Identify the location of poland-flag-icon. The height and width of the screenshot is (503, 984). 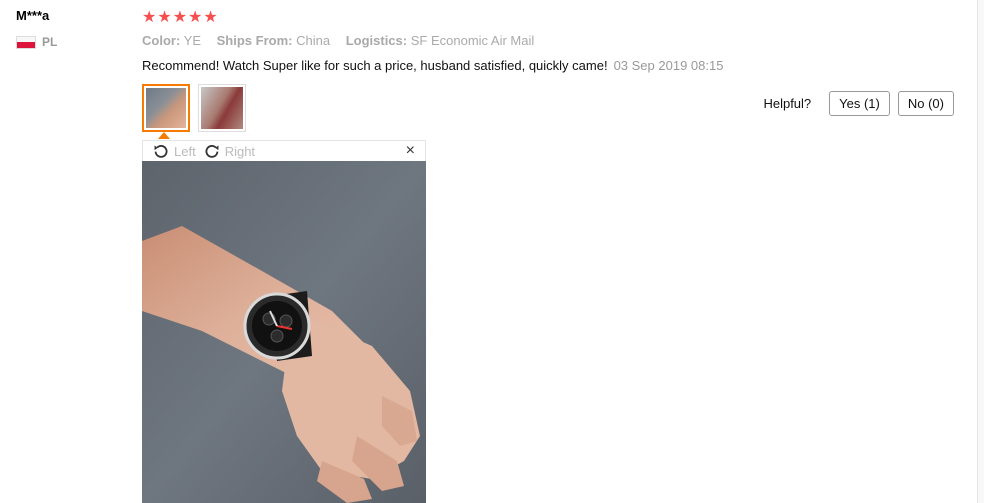
(26, 42).